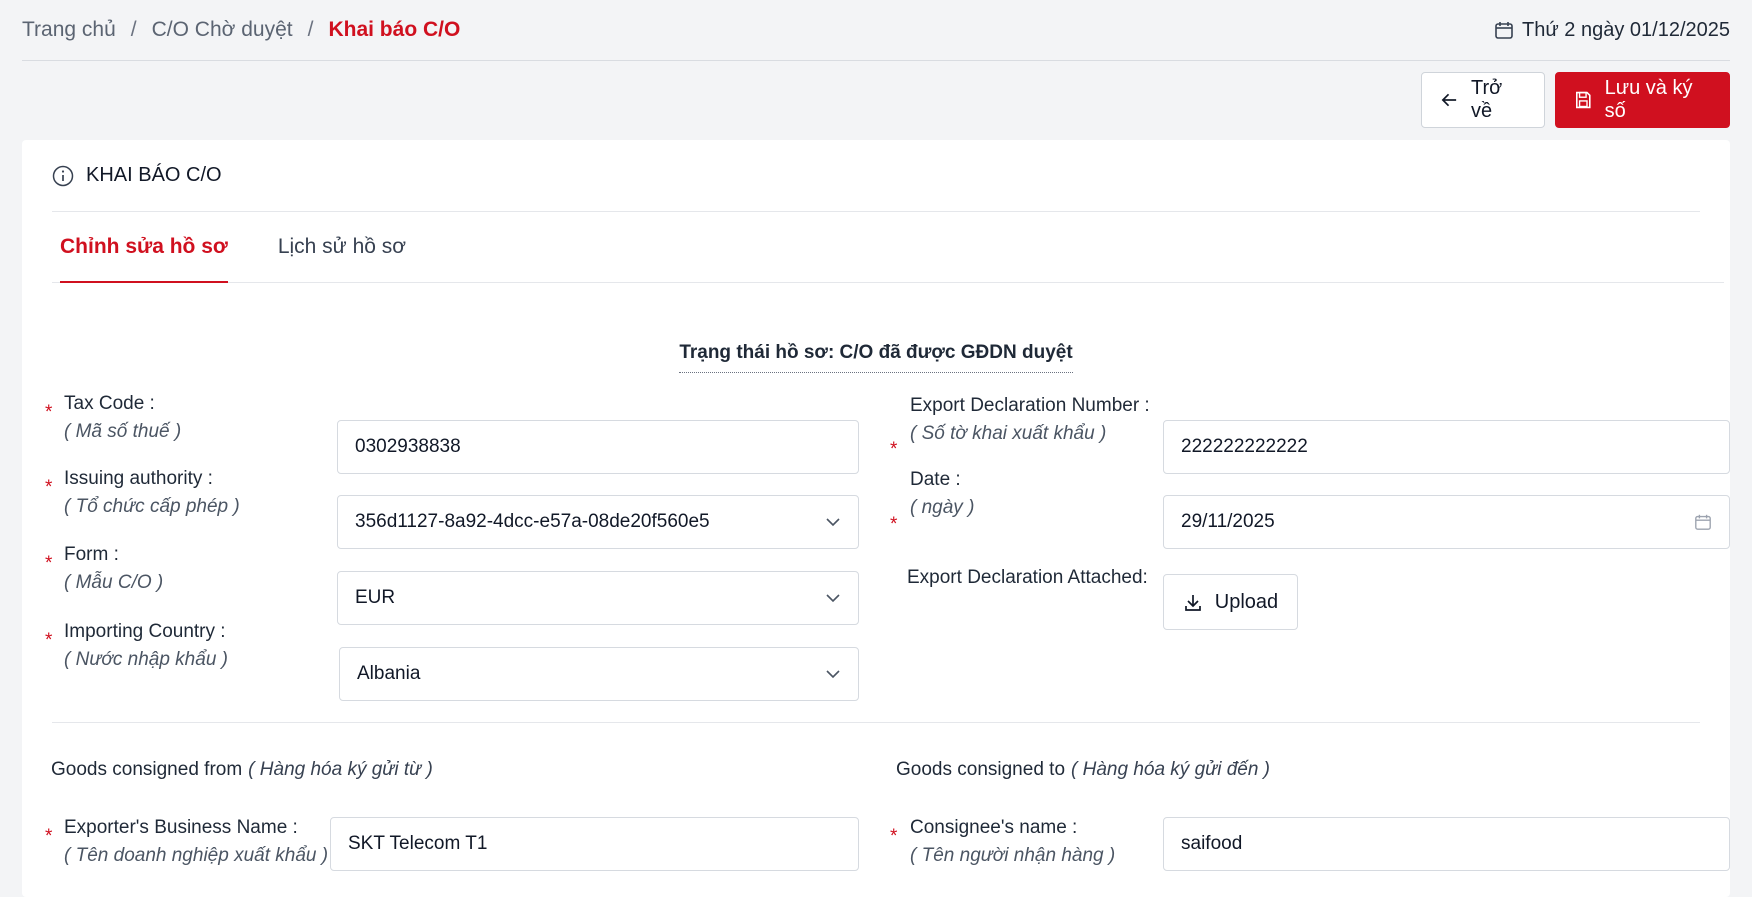  What do you see at coordinates (599, 674) in the screenshot?
I see `importing-country-select: Albania` at bounding box center [599, 674].